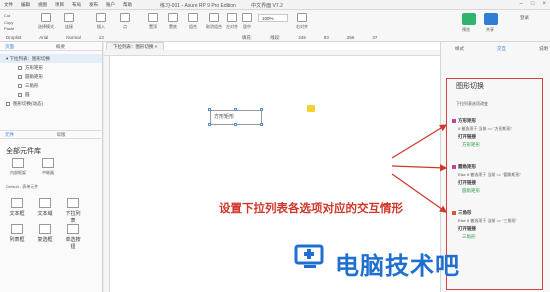 The width and height of the screenshot is (550, 292). What do you see at coordinates (76, 5) in the screenshot?
I see `menu-arrange: 布局` at bounding box center [76, 5].